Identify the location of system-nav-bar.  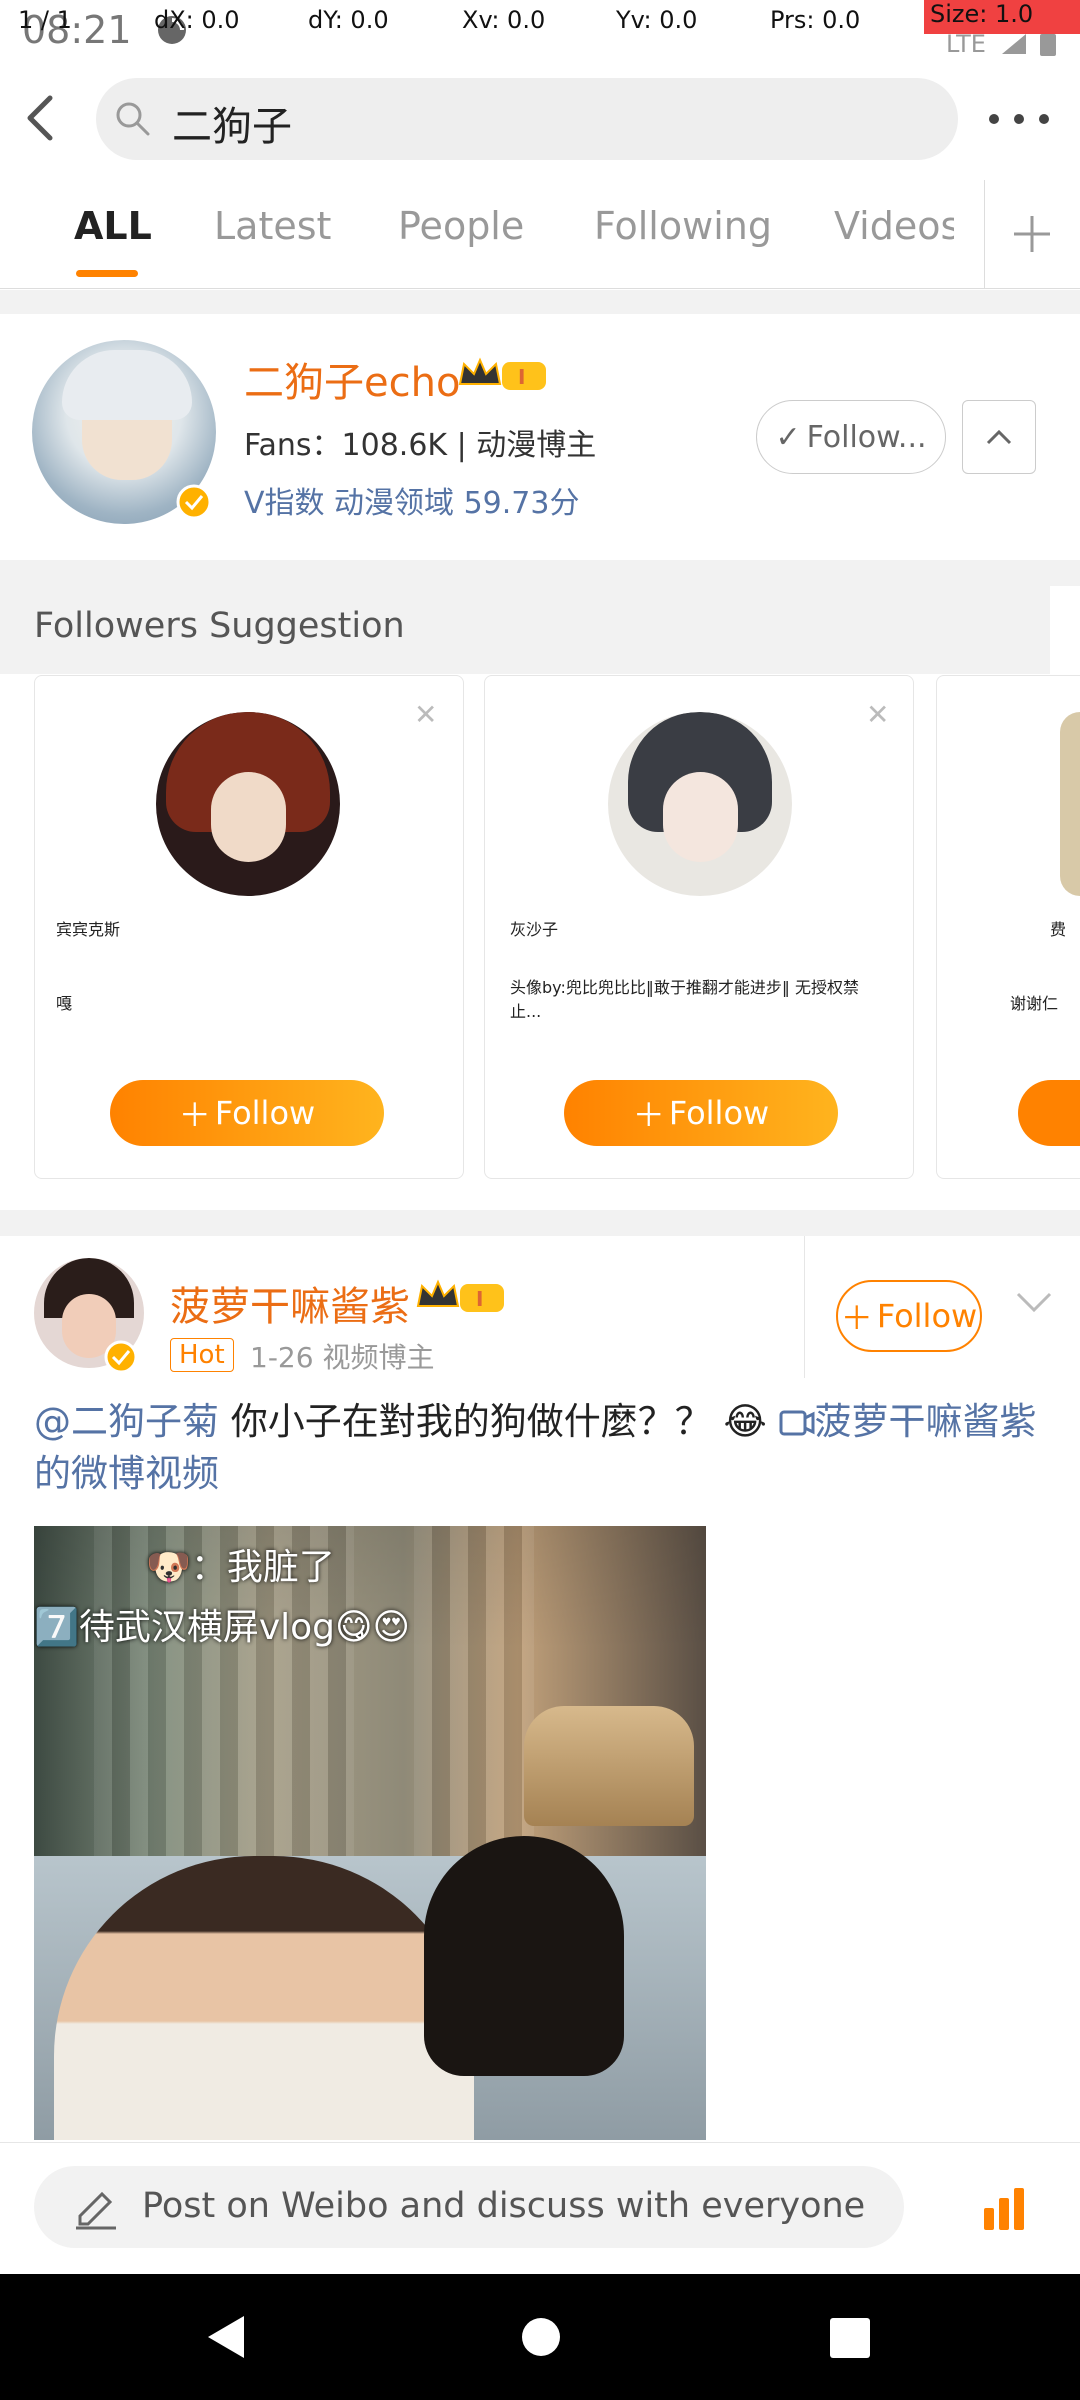
(540, 2337).